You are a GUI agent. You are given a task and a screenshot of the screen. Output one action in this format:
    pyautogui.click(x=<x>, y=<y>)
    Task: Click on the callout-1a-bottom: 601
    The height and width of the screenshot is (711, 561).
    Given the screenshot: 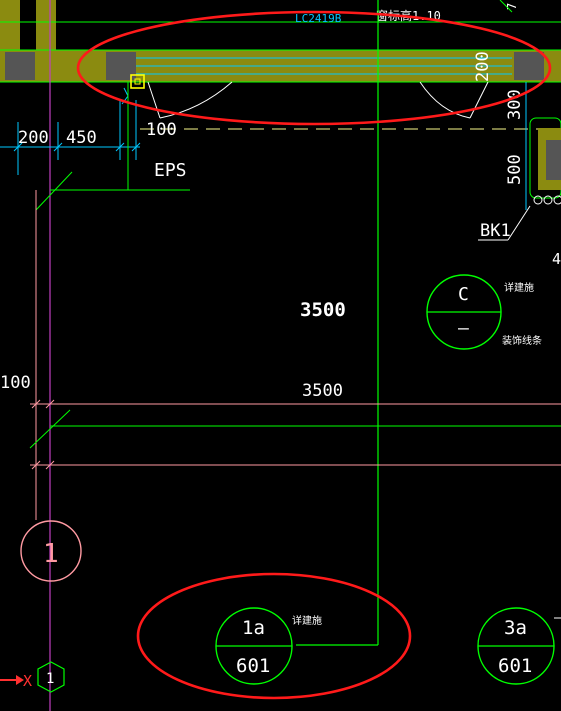 What is the action you would take?
    pyautogui.click(x=253, y=666)
    